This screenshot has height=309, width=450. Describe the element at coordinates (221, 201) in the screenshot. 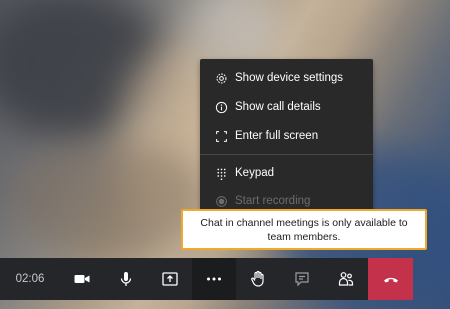

I see `record-icon` at that location.